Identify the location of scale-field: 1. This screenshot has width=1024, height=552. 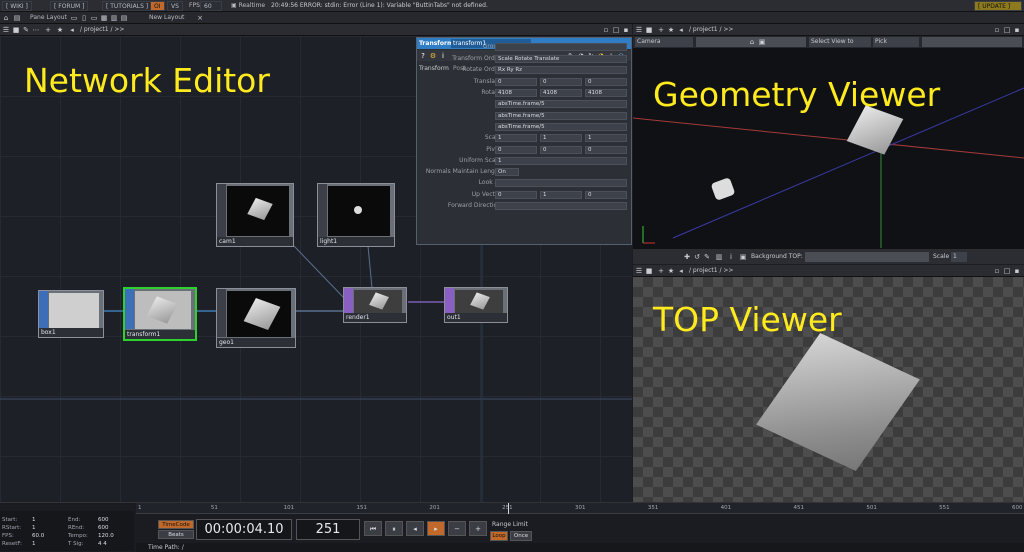
(959, 257).